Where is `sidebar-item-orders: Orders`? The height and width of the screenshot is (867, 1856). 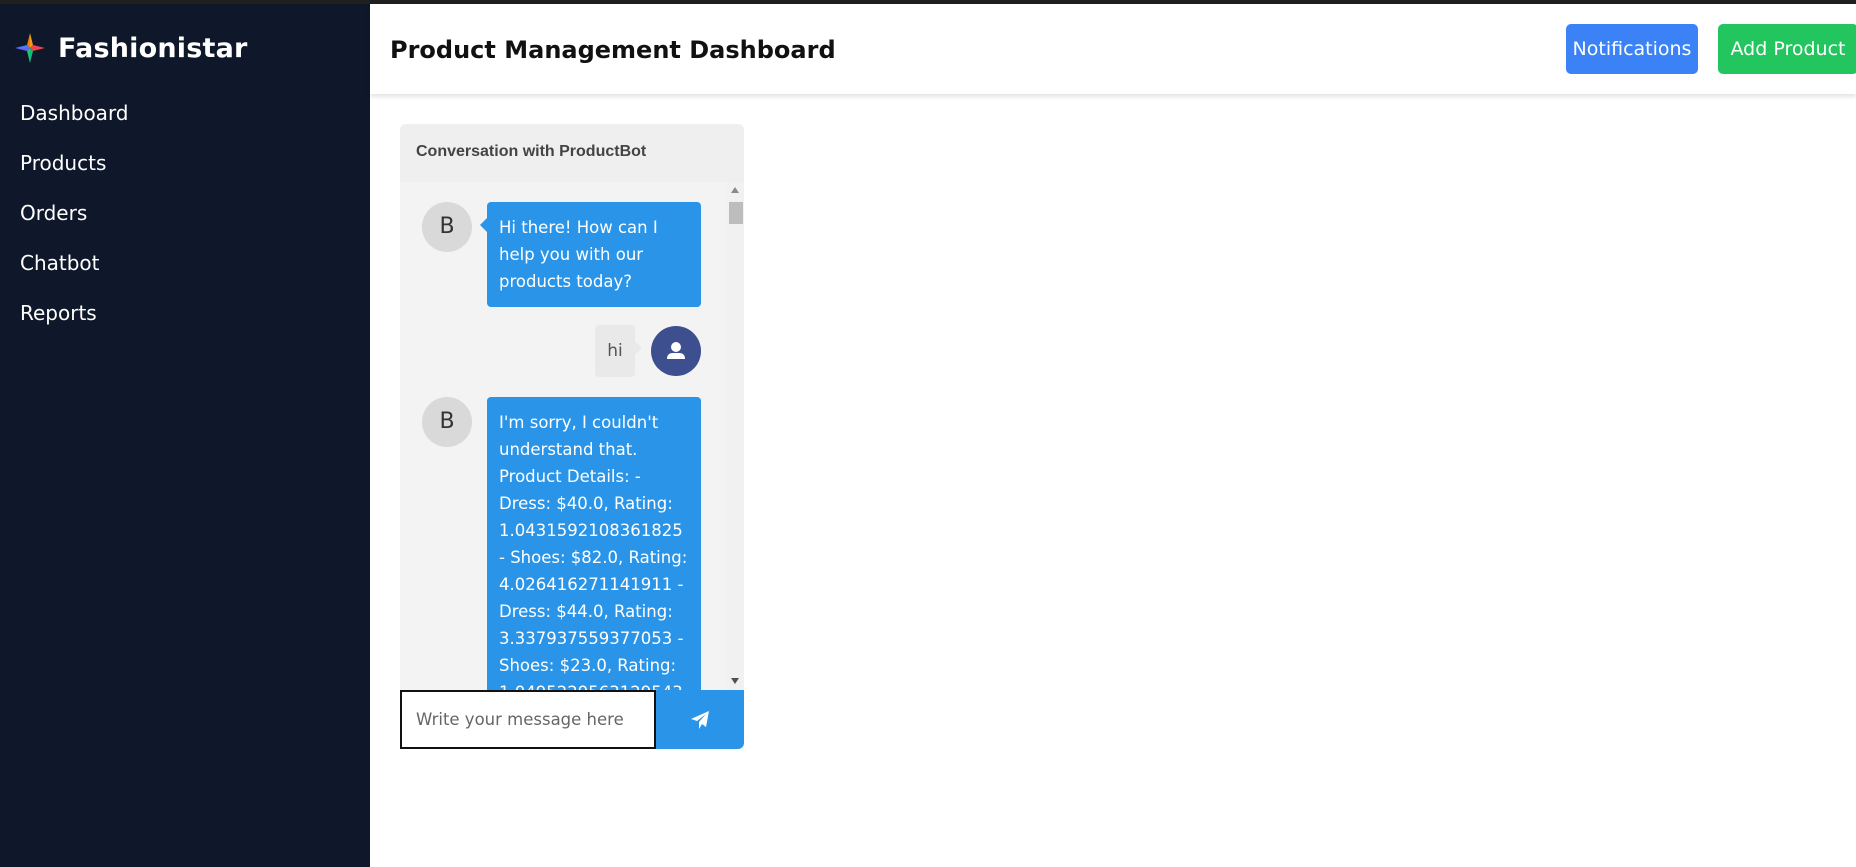
sidebar-item-orders: Orders is located at coordinates (185, 217).